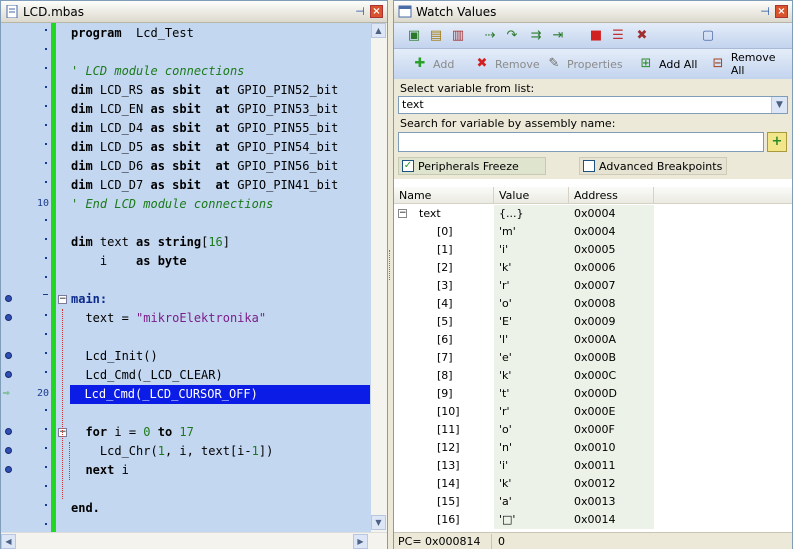 This screenshot has height=549, width=793. What do you see at coordinates (378, 522) in the screenshot?
I see `scroll-down-icon: ▼` at bounding box center [378, 522].